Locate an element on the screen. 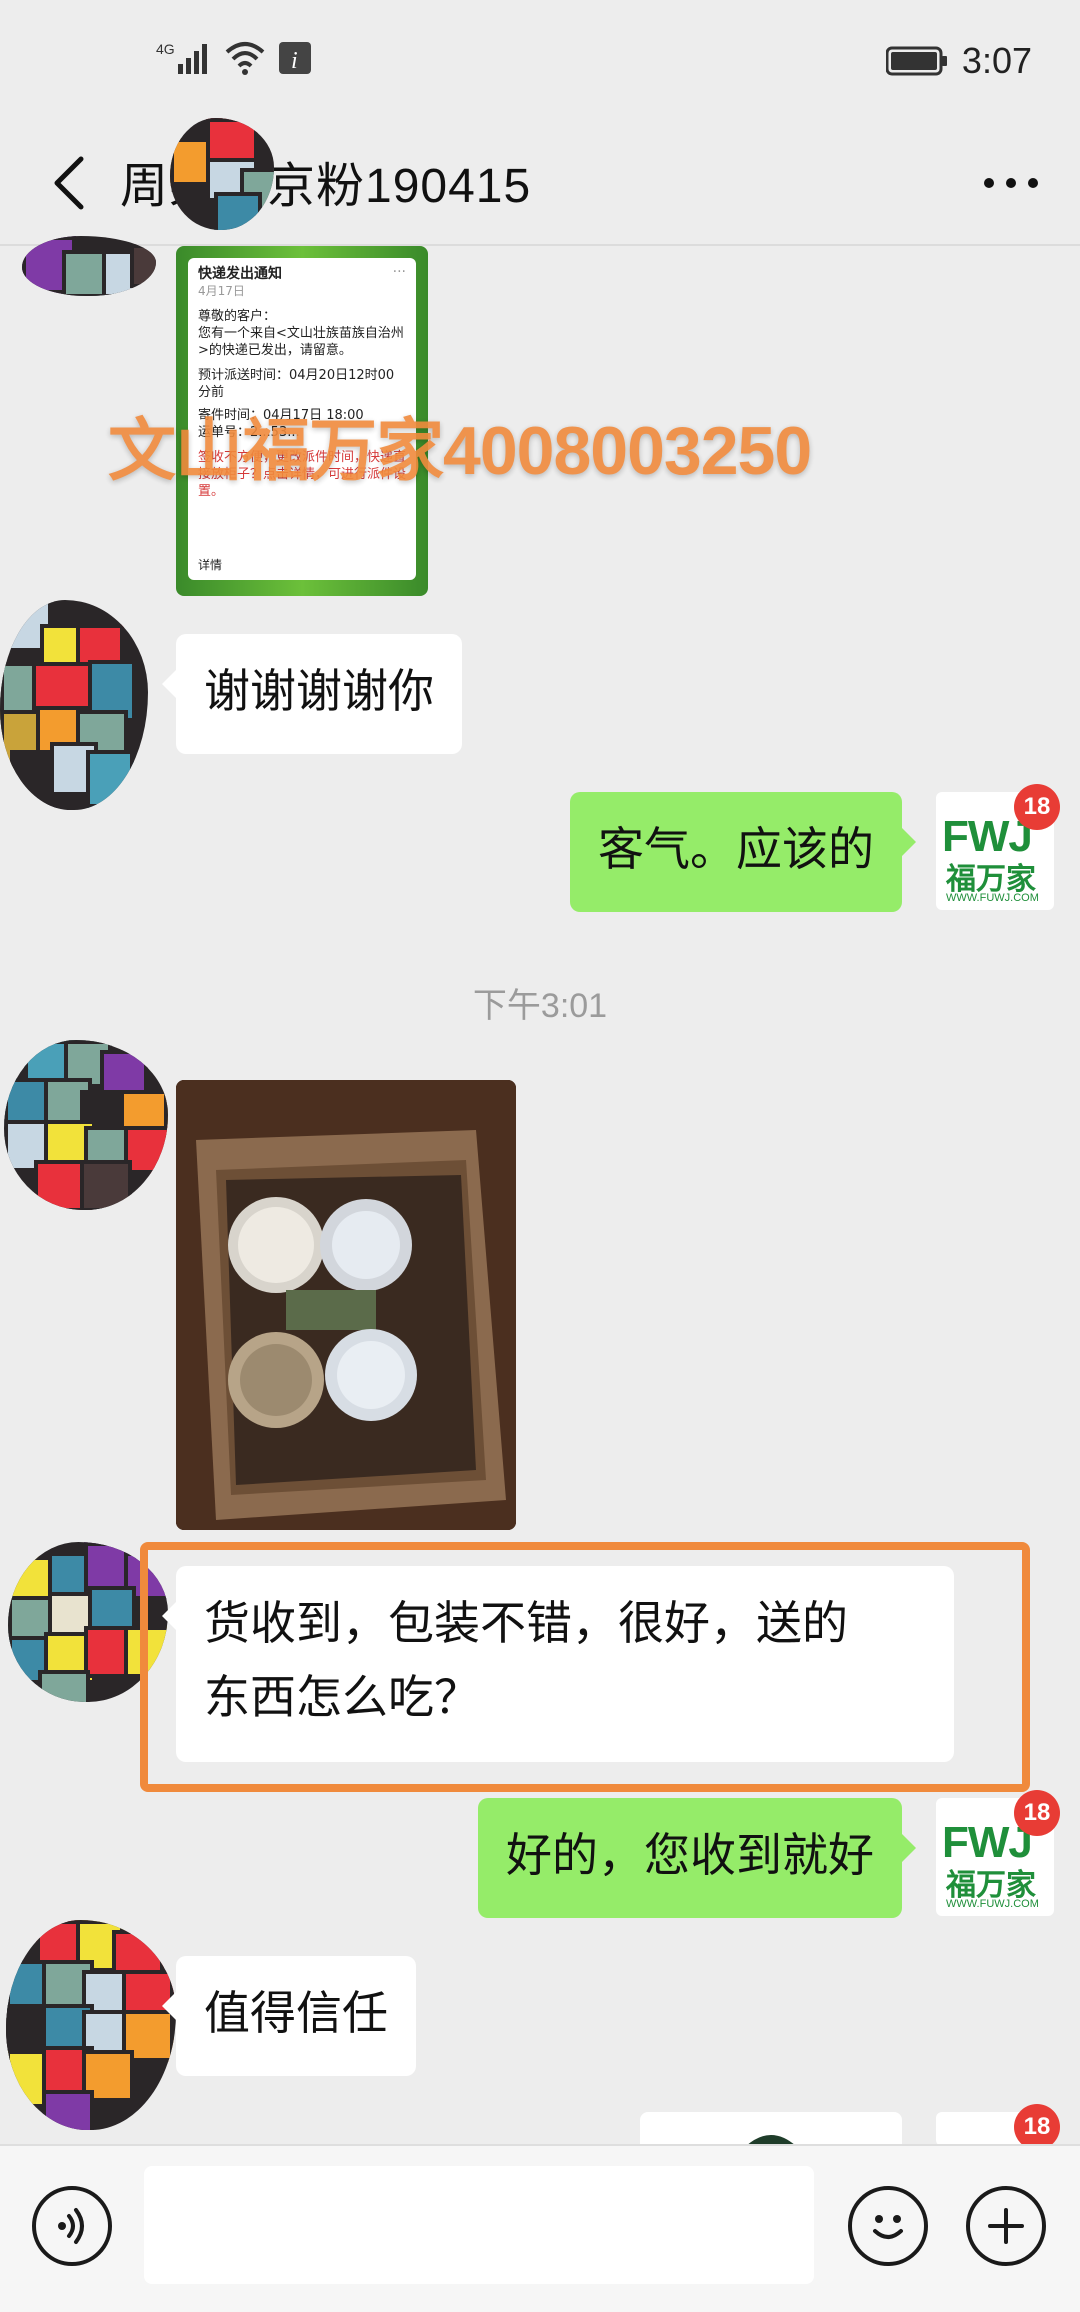 The height and width of the screenshot is (2312, 1080). emoji-button is located at coordinates (888, 2226).